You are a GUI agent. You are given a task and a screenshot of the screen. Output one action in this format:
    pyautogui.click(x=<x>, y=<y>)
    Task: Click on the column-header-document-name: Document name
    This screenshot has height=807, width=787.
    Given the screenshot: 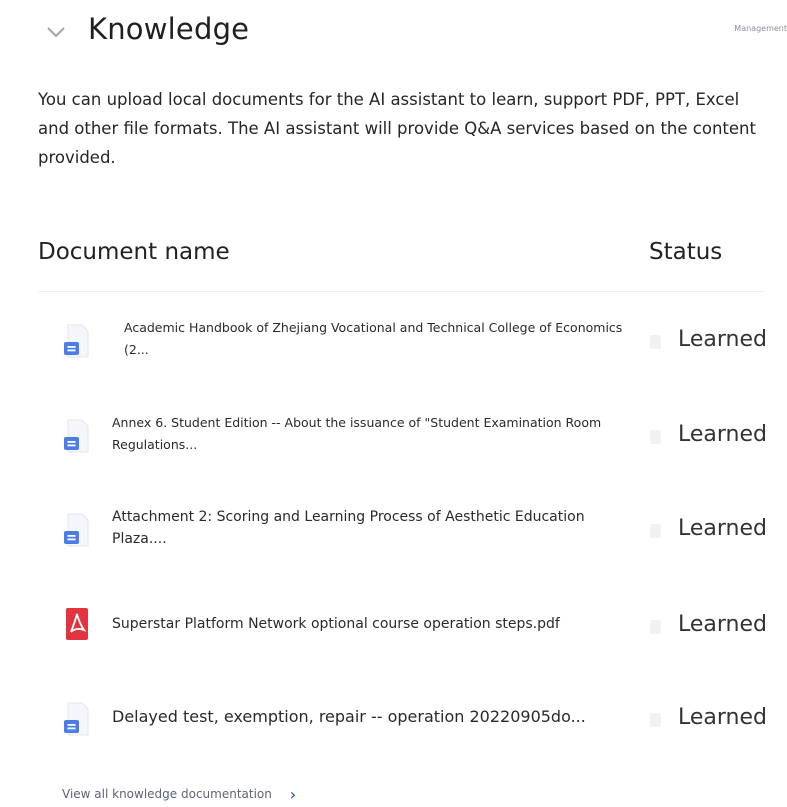 What is the action you would take?
    pyautogui.click(x=134, y=252)
    